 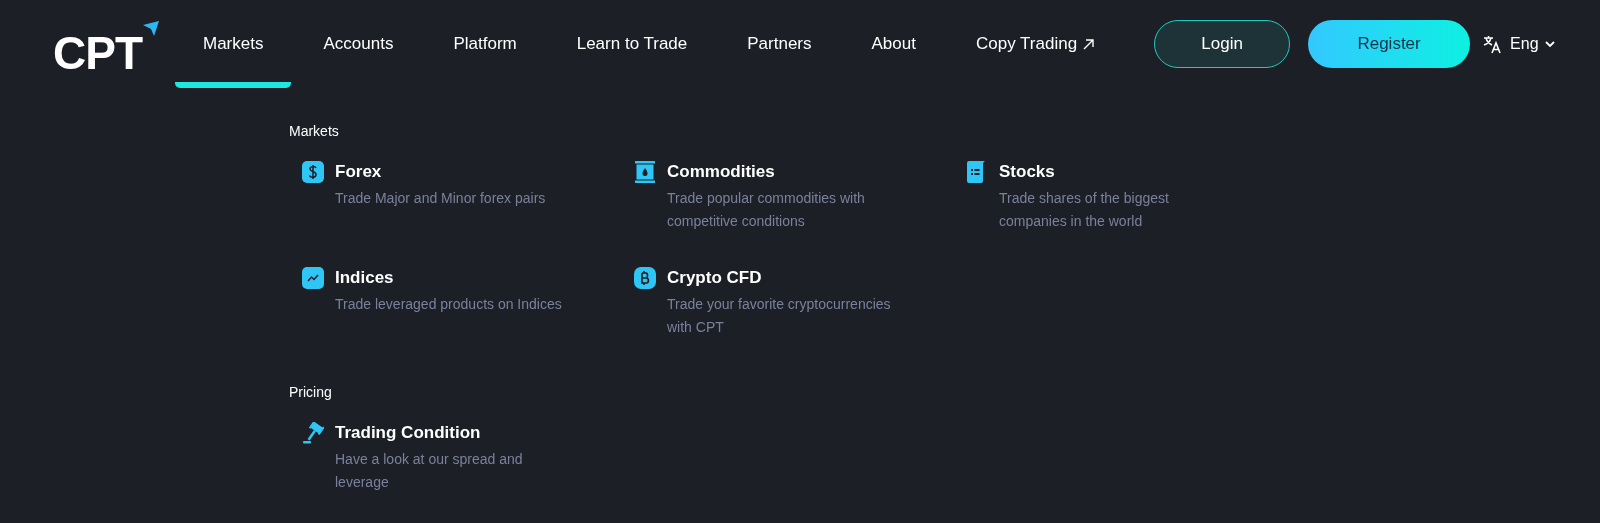 What do you see at coordinates (1119, 172) in the screenshot?
I see `menu-link: Stocks` at bounding box center [1119, 172].